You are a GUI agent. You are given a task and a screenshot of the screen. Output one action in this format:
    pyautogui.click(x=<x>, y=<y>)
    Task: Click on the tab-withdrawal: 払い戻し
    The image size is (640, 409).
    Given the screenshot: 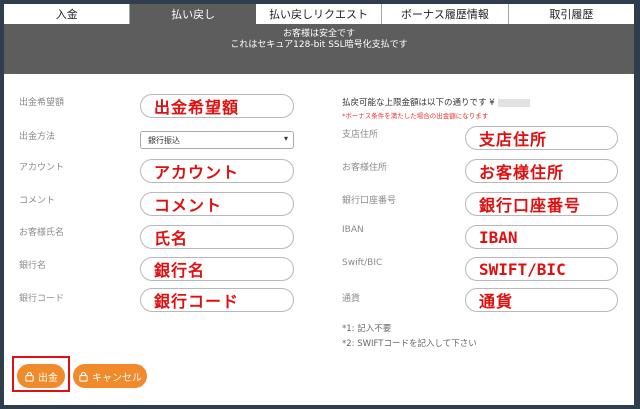 What is the action you would take?
    pyautogui.click(x=193, y=14)
    